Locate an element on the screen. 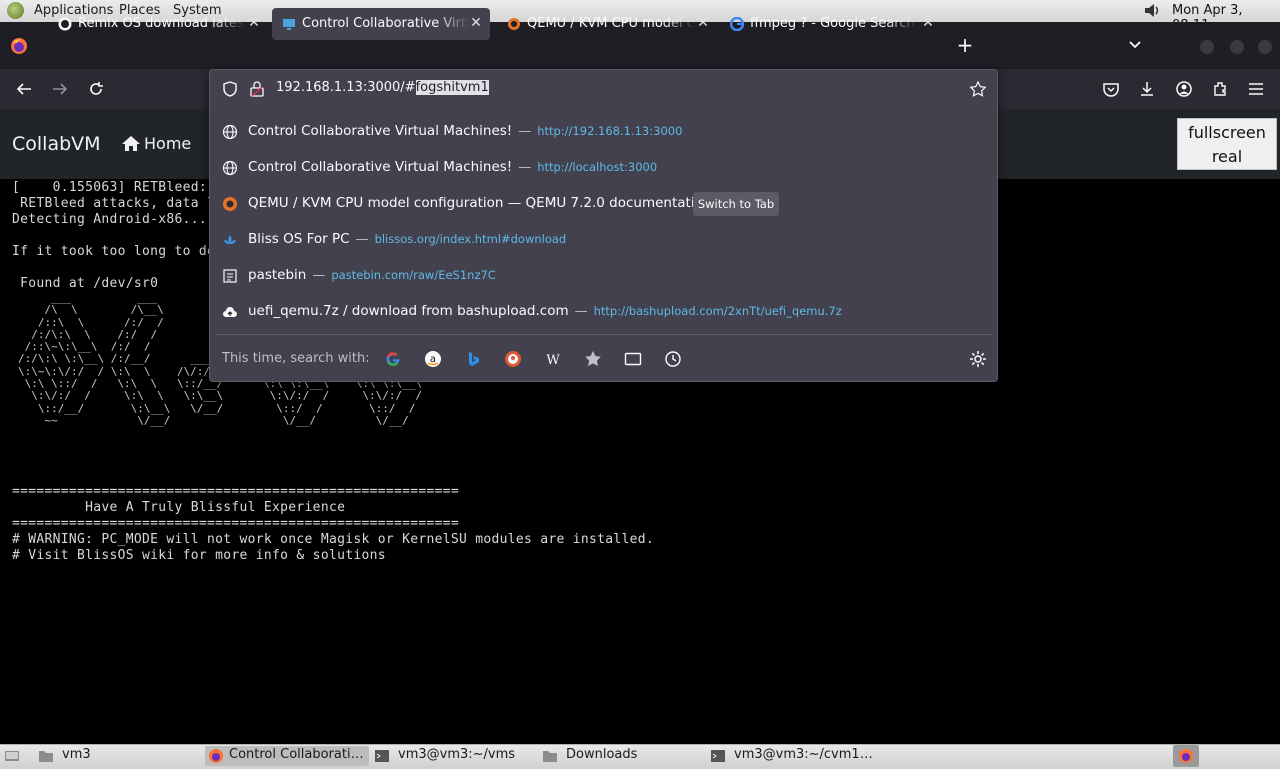 This screenshot has width=1280, height=769. amazon-icon: a is located at coordinates (433, 359).